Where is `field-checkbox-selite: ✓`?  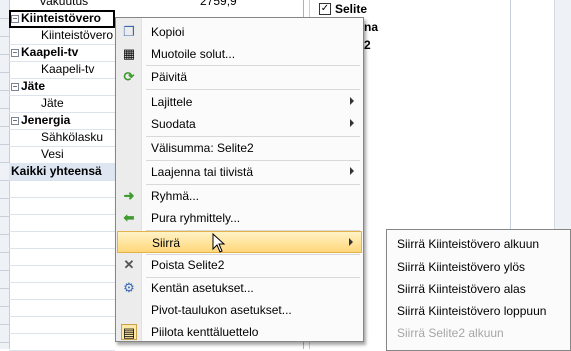 field-checkbox-selite: ✓ is located at coordinates (325, 9).